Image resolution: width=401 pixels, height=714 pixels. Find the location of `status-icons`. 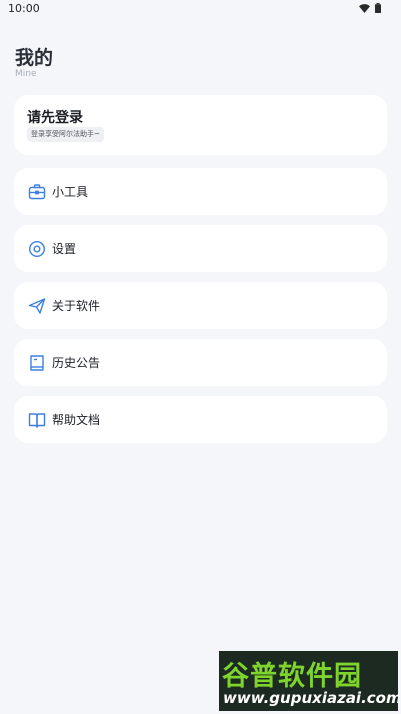

status-icons is located at coordinates (370, 8).